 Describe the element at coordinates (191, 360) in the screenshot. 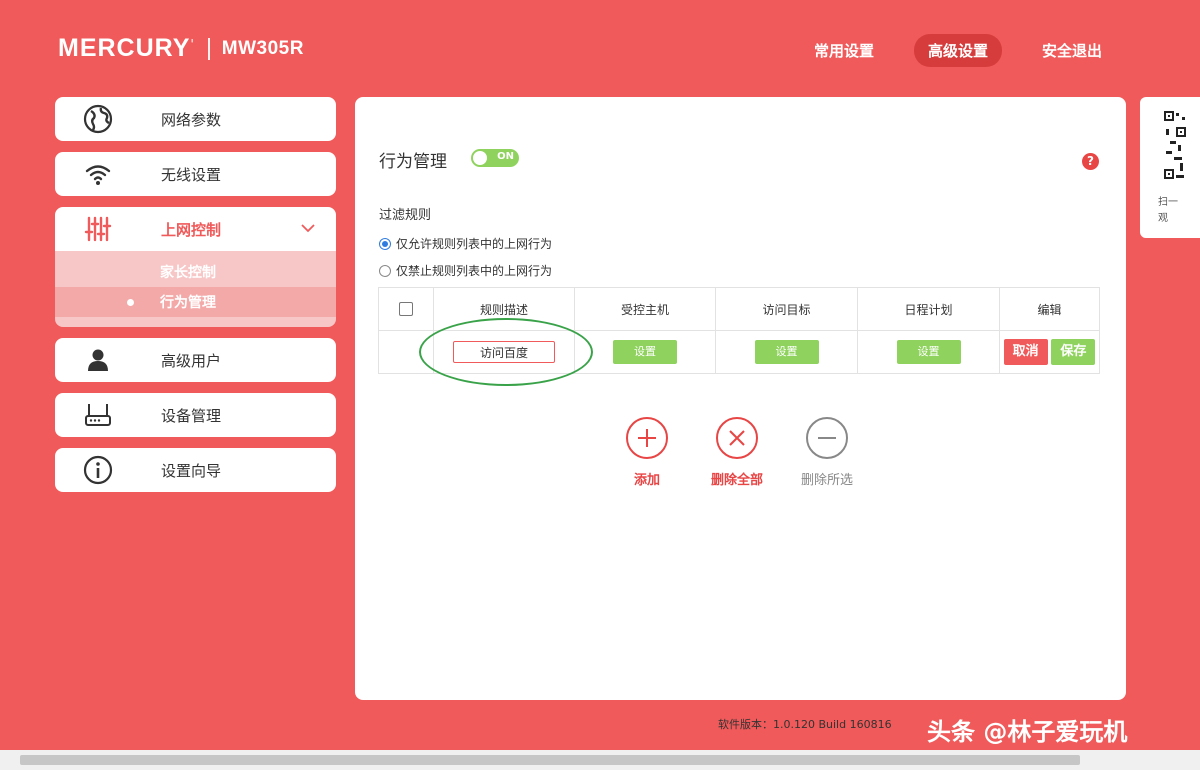

I see `sidebar-item-label: 高级用户` at that location.